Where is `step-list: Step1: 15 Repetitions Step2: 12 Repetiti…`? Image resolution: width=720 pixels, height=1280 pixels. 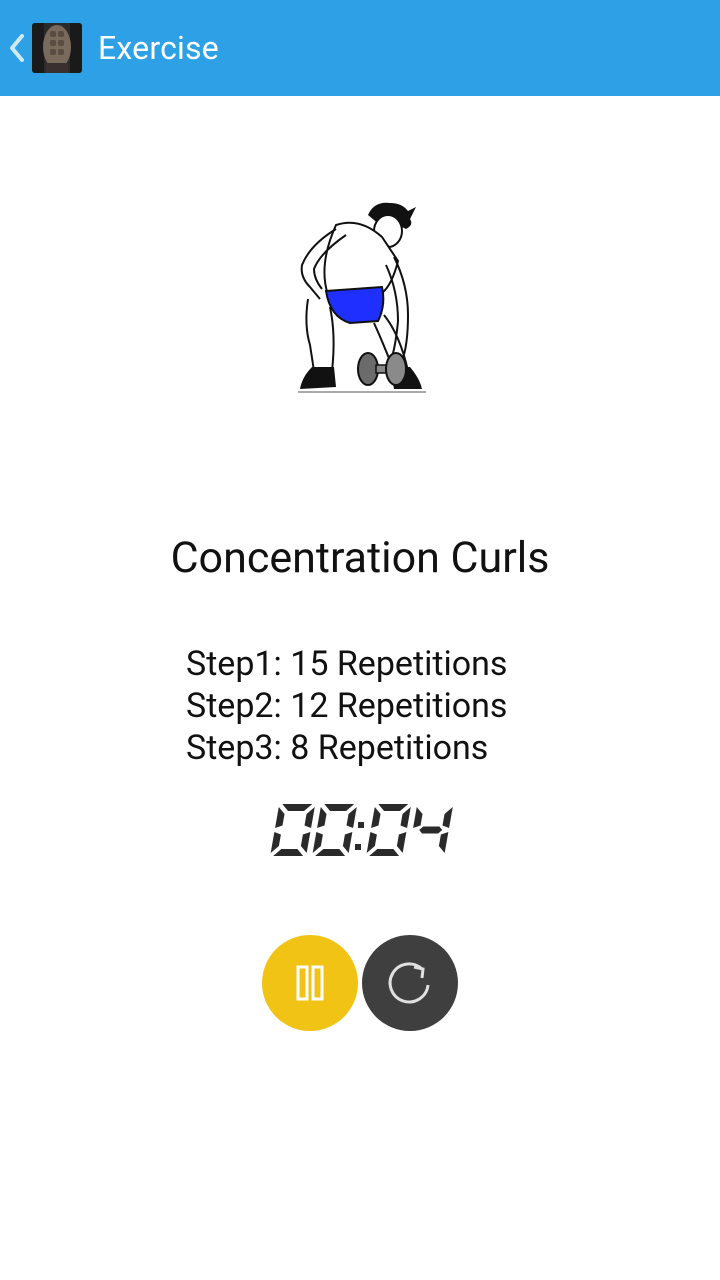
step-list: Step1: 15 Repetitions Step2: 12 Repetiti… is located at coordinates (346, 706).